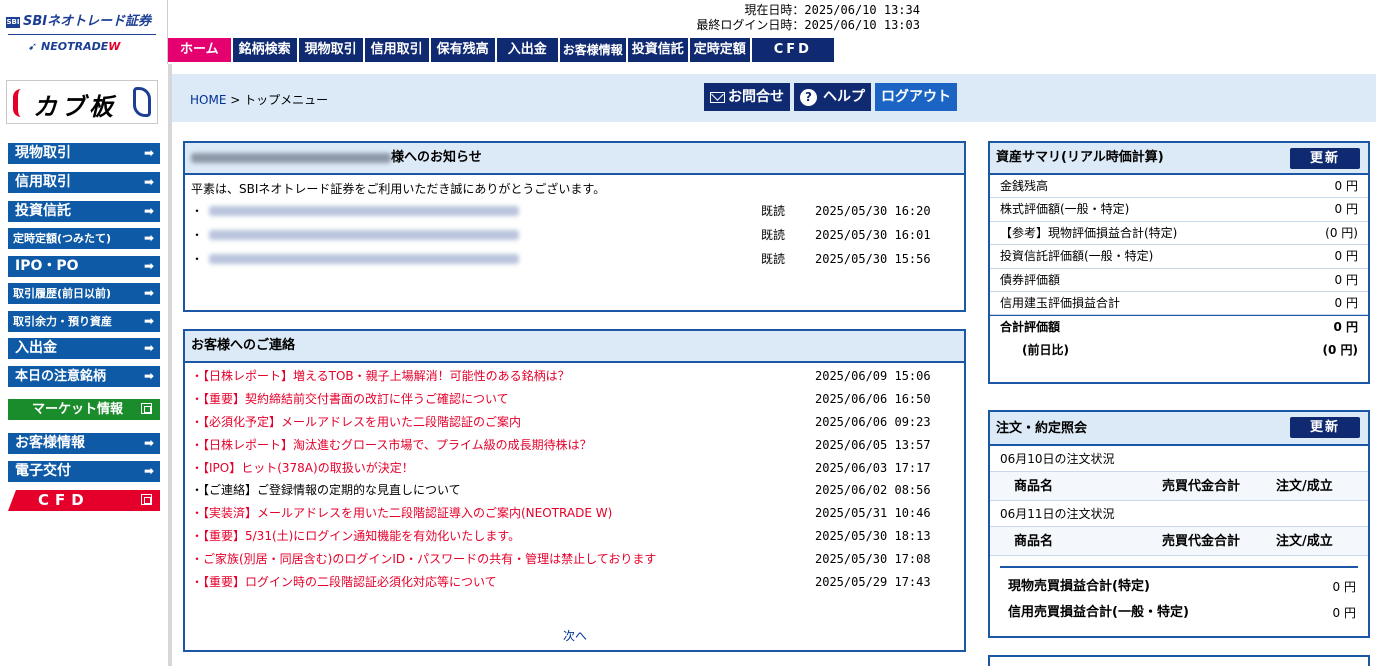 This screenshot has width=1376, height=666. Describe the element at coordinates (331, 50) in the screenshot. I see `nav-cash-trade: 現物取引` at that location.